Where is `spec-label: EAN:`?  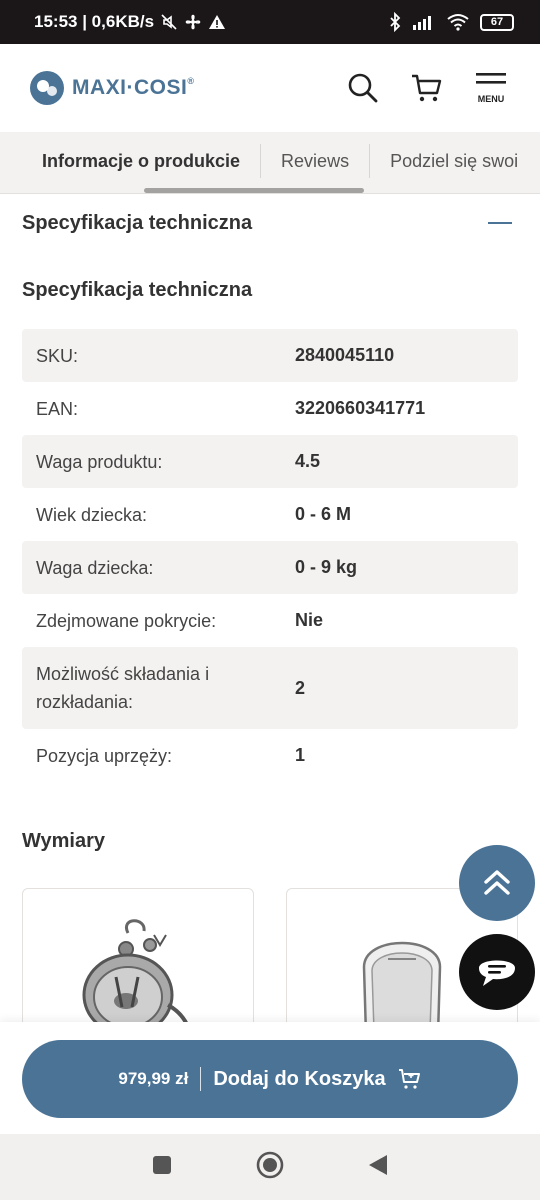
spec-label: EAN: is located at coordinates (57, 408).